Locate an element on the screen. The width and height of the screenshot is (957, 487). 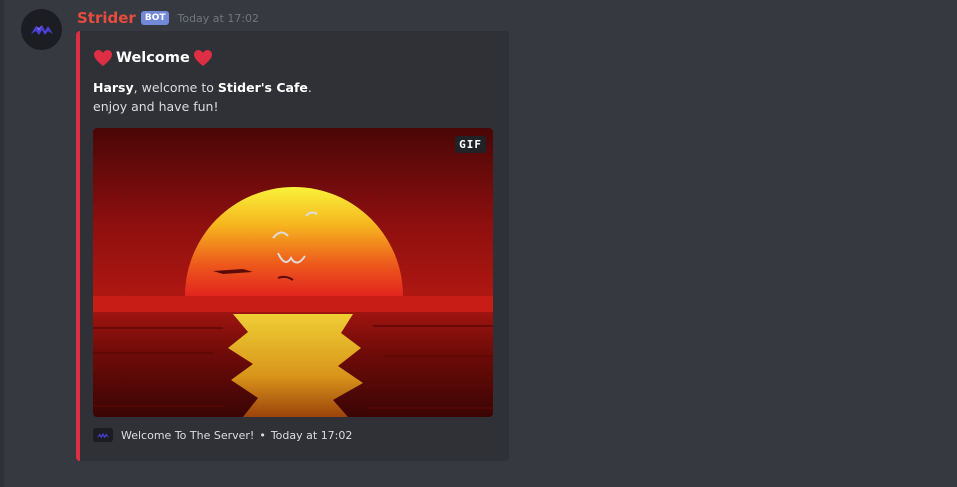
footer-timestamp: Today at 17:02 is located at coordinates (311, 435).